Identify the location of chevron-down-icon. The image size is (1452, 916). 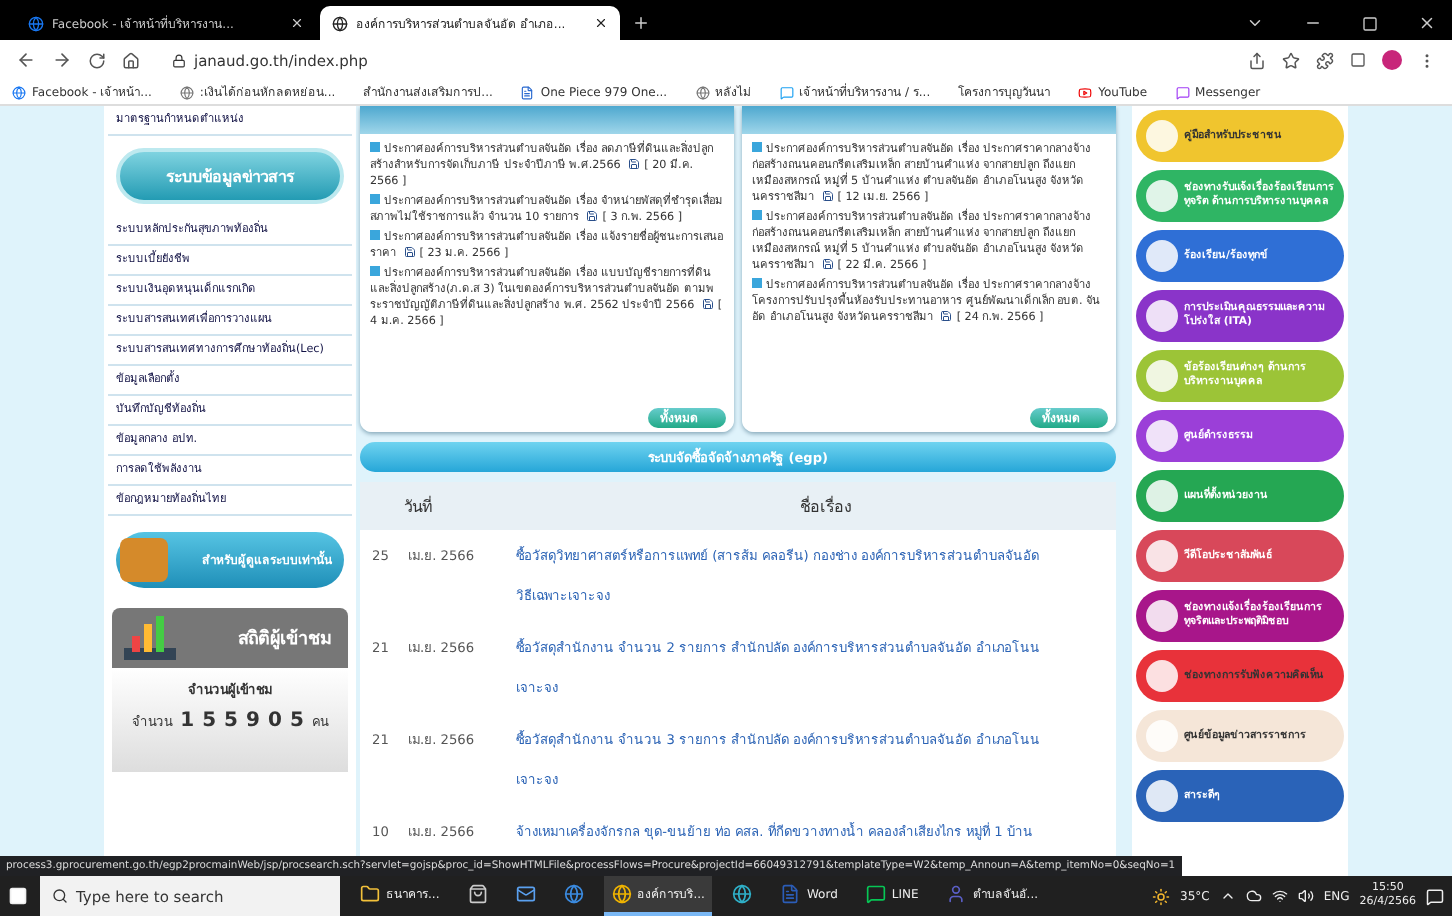
(1255, 23).